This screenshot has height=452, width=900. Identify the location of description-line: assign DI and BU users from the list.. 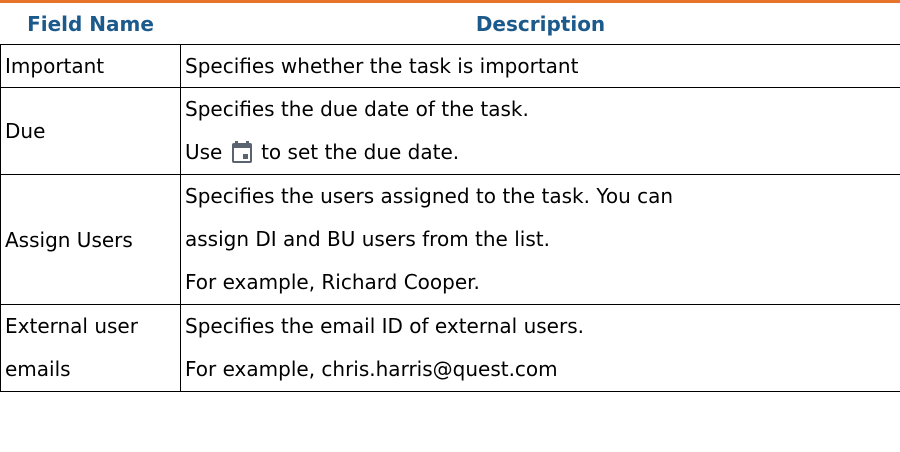
(367, 239).